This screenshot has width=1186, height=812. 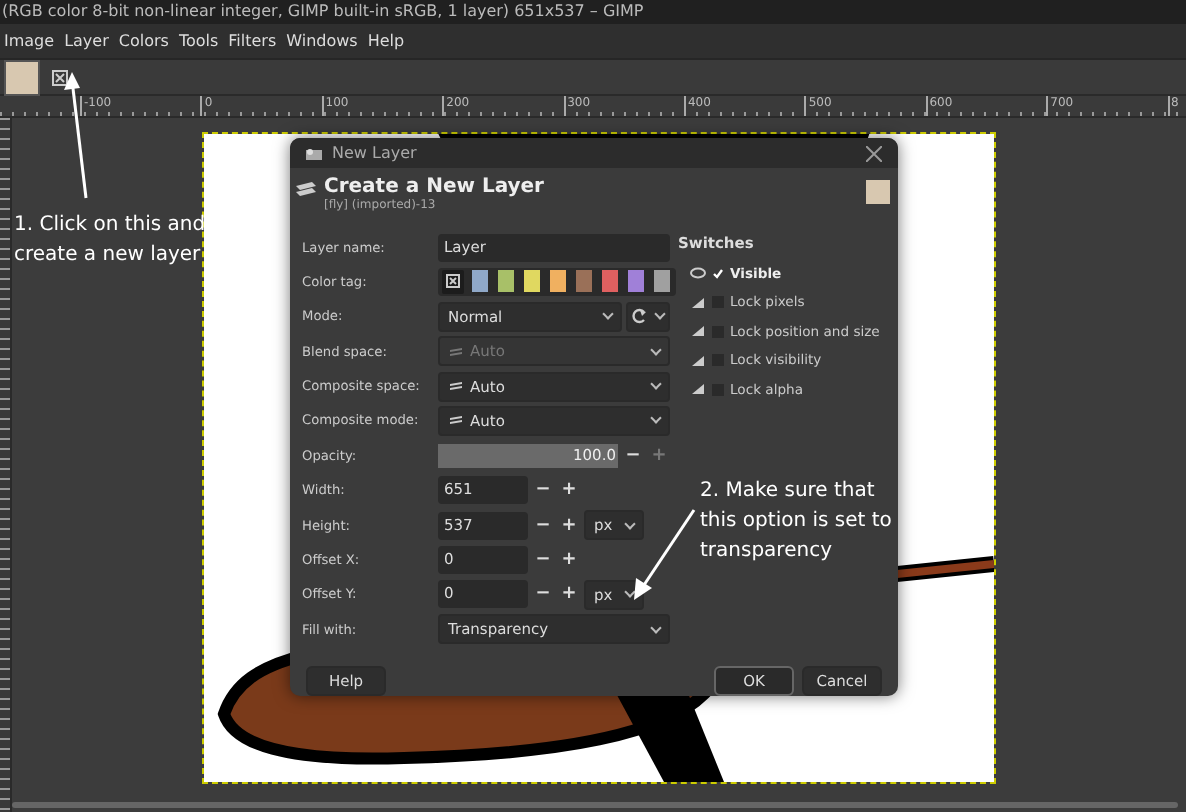 I want to click on mode-options-button, so click(x=648, y=316).